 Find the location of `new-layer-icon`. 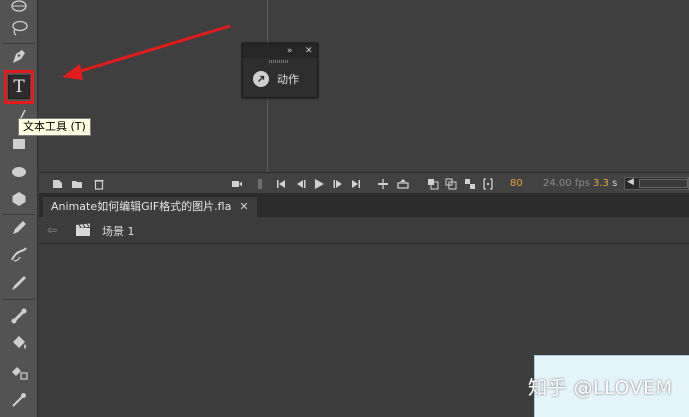

new-layer-icon is located at coordinates (57, 183).